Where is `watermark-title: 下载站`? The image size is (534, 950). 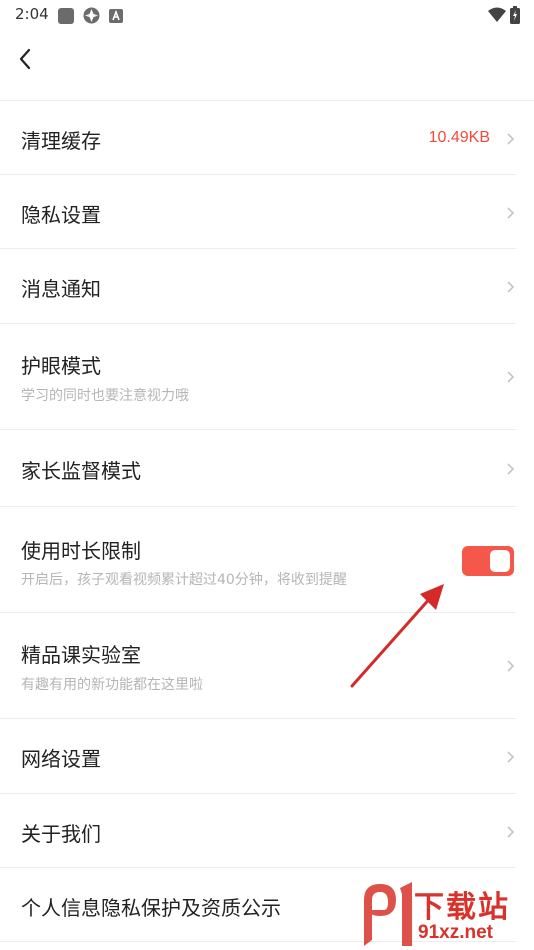
watermark-title: 下载站 is located at coordinates (462, 907).